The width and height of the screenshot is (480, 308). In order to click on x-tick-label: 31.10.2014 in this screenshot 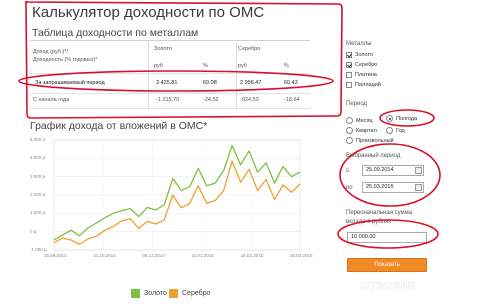, I will do `click(104, 255)`.